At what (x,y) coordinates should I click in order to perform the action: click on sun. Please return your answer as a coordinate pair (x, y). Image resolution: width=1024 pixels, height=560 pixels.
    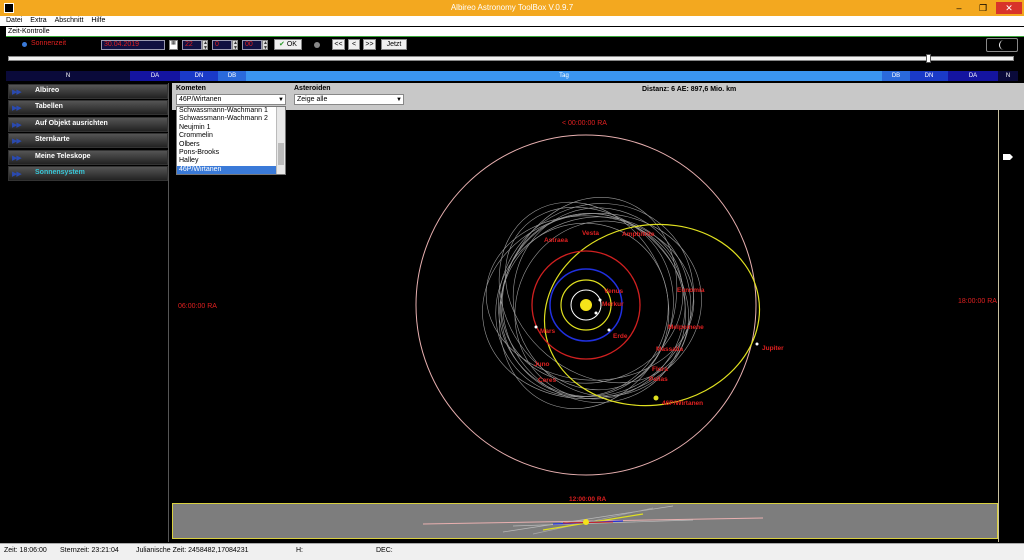
    Looking at the image, I should click on (586, 522).